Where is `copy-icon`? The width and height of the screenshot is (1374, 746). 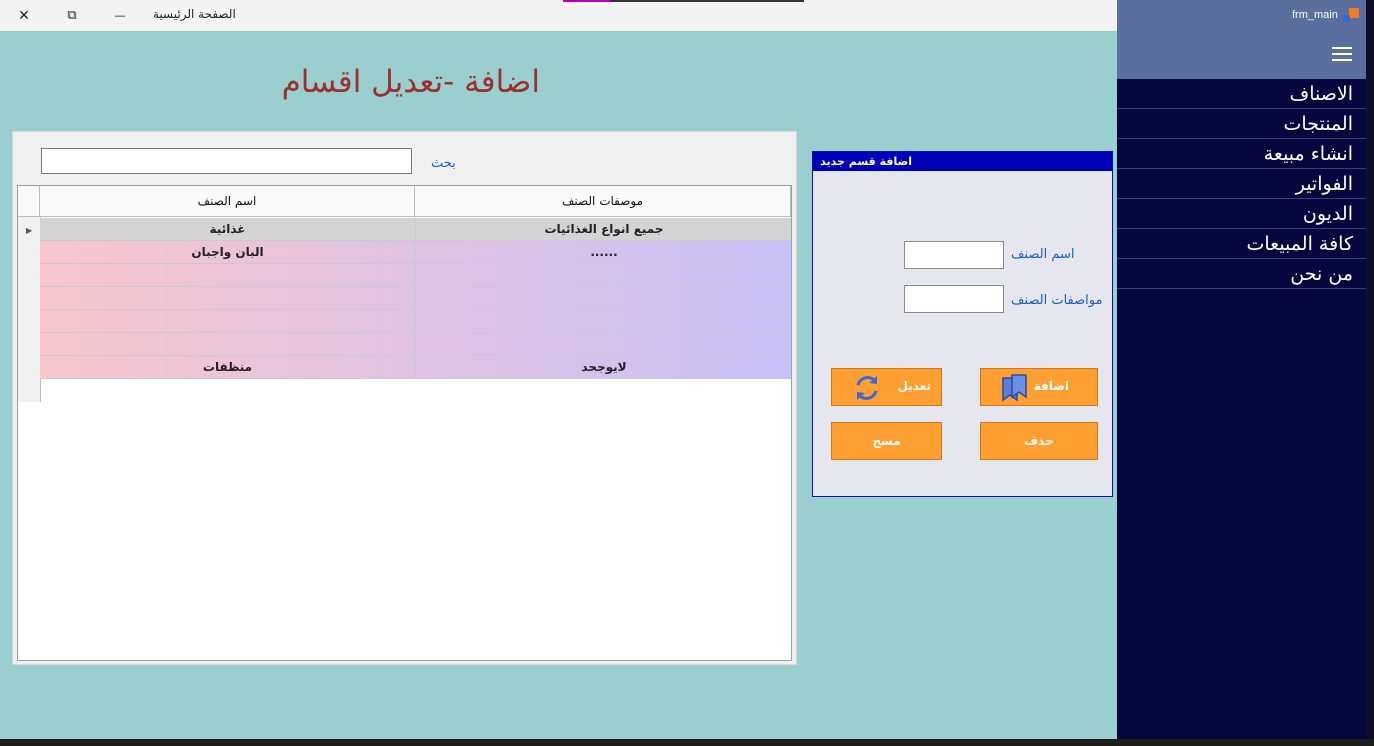 copy-icon is located at coordinates (1016, 389).